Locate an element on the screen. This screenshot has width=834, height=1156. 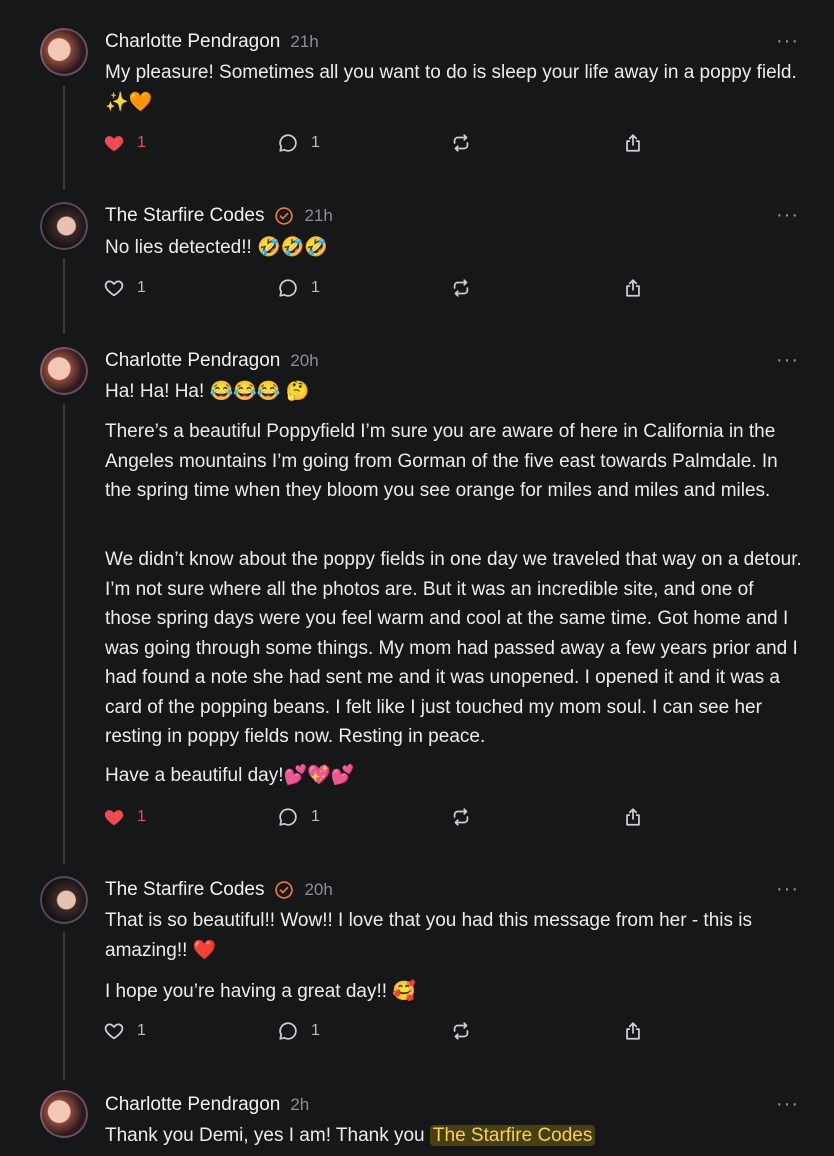
post-header: Charlotte Pendragon 21h is located at coordinates (212, 42).